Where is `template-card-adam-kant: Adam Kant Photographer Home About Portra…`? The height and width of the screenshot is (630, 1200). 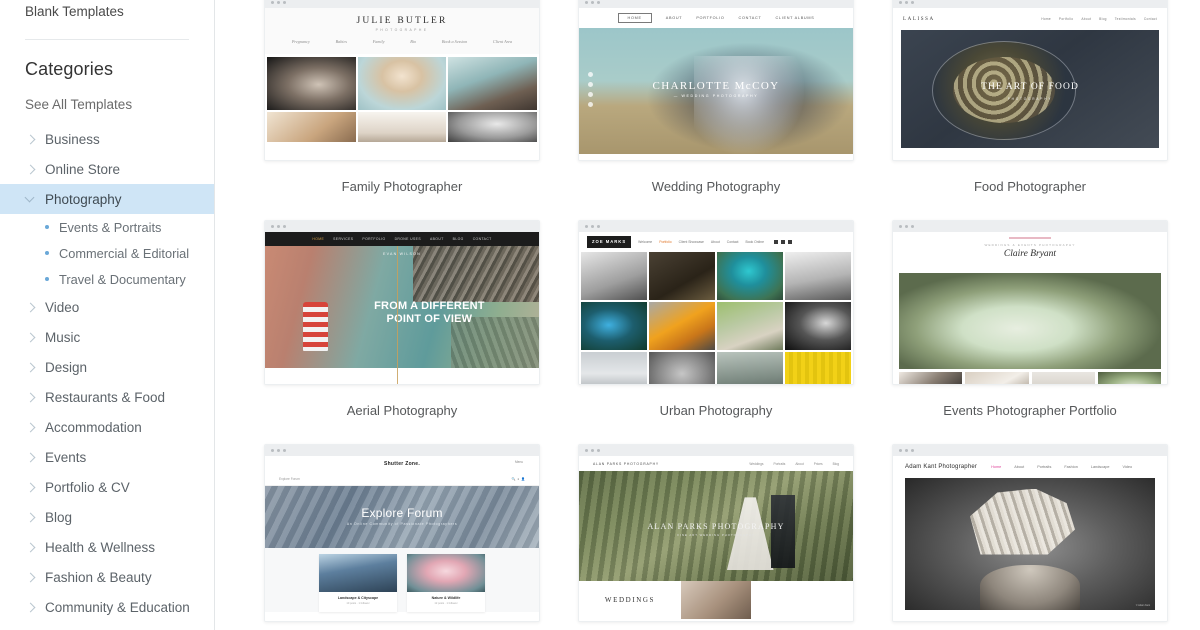
template-card-adam-kant: Adam Kant Photographer Home About Portra… is located at coordinates (1030, 533).